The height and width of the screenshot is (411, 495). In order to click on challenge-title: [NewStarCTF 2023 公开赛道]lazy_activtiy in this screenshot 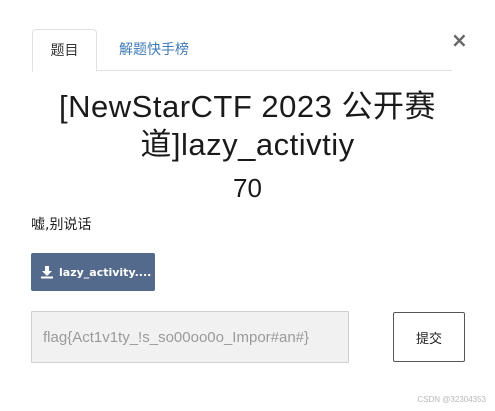, I will do `click(247, 125)`.